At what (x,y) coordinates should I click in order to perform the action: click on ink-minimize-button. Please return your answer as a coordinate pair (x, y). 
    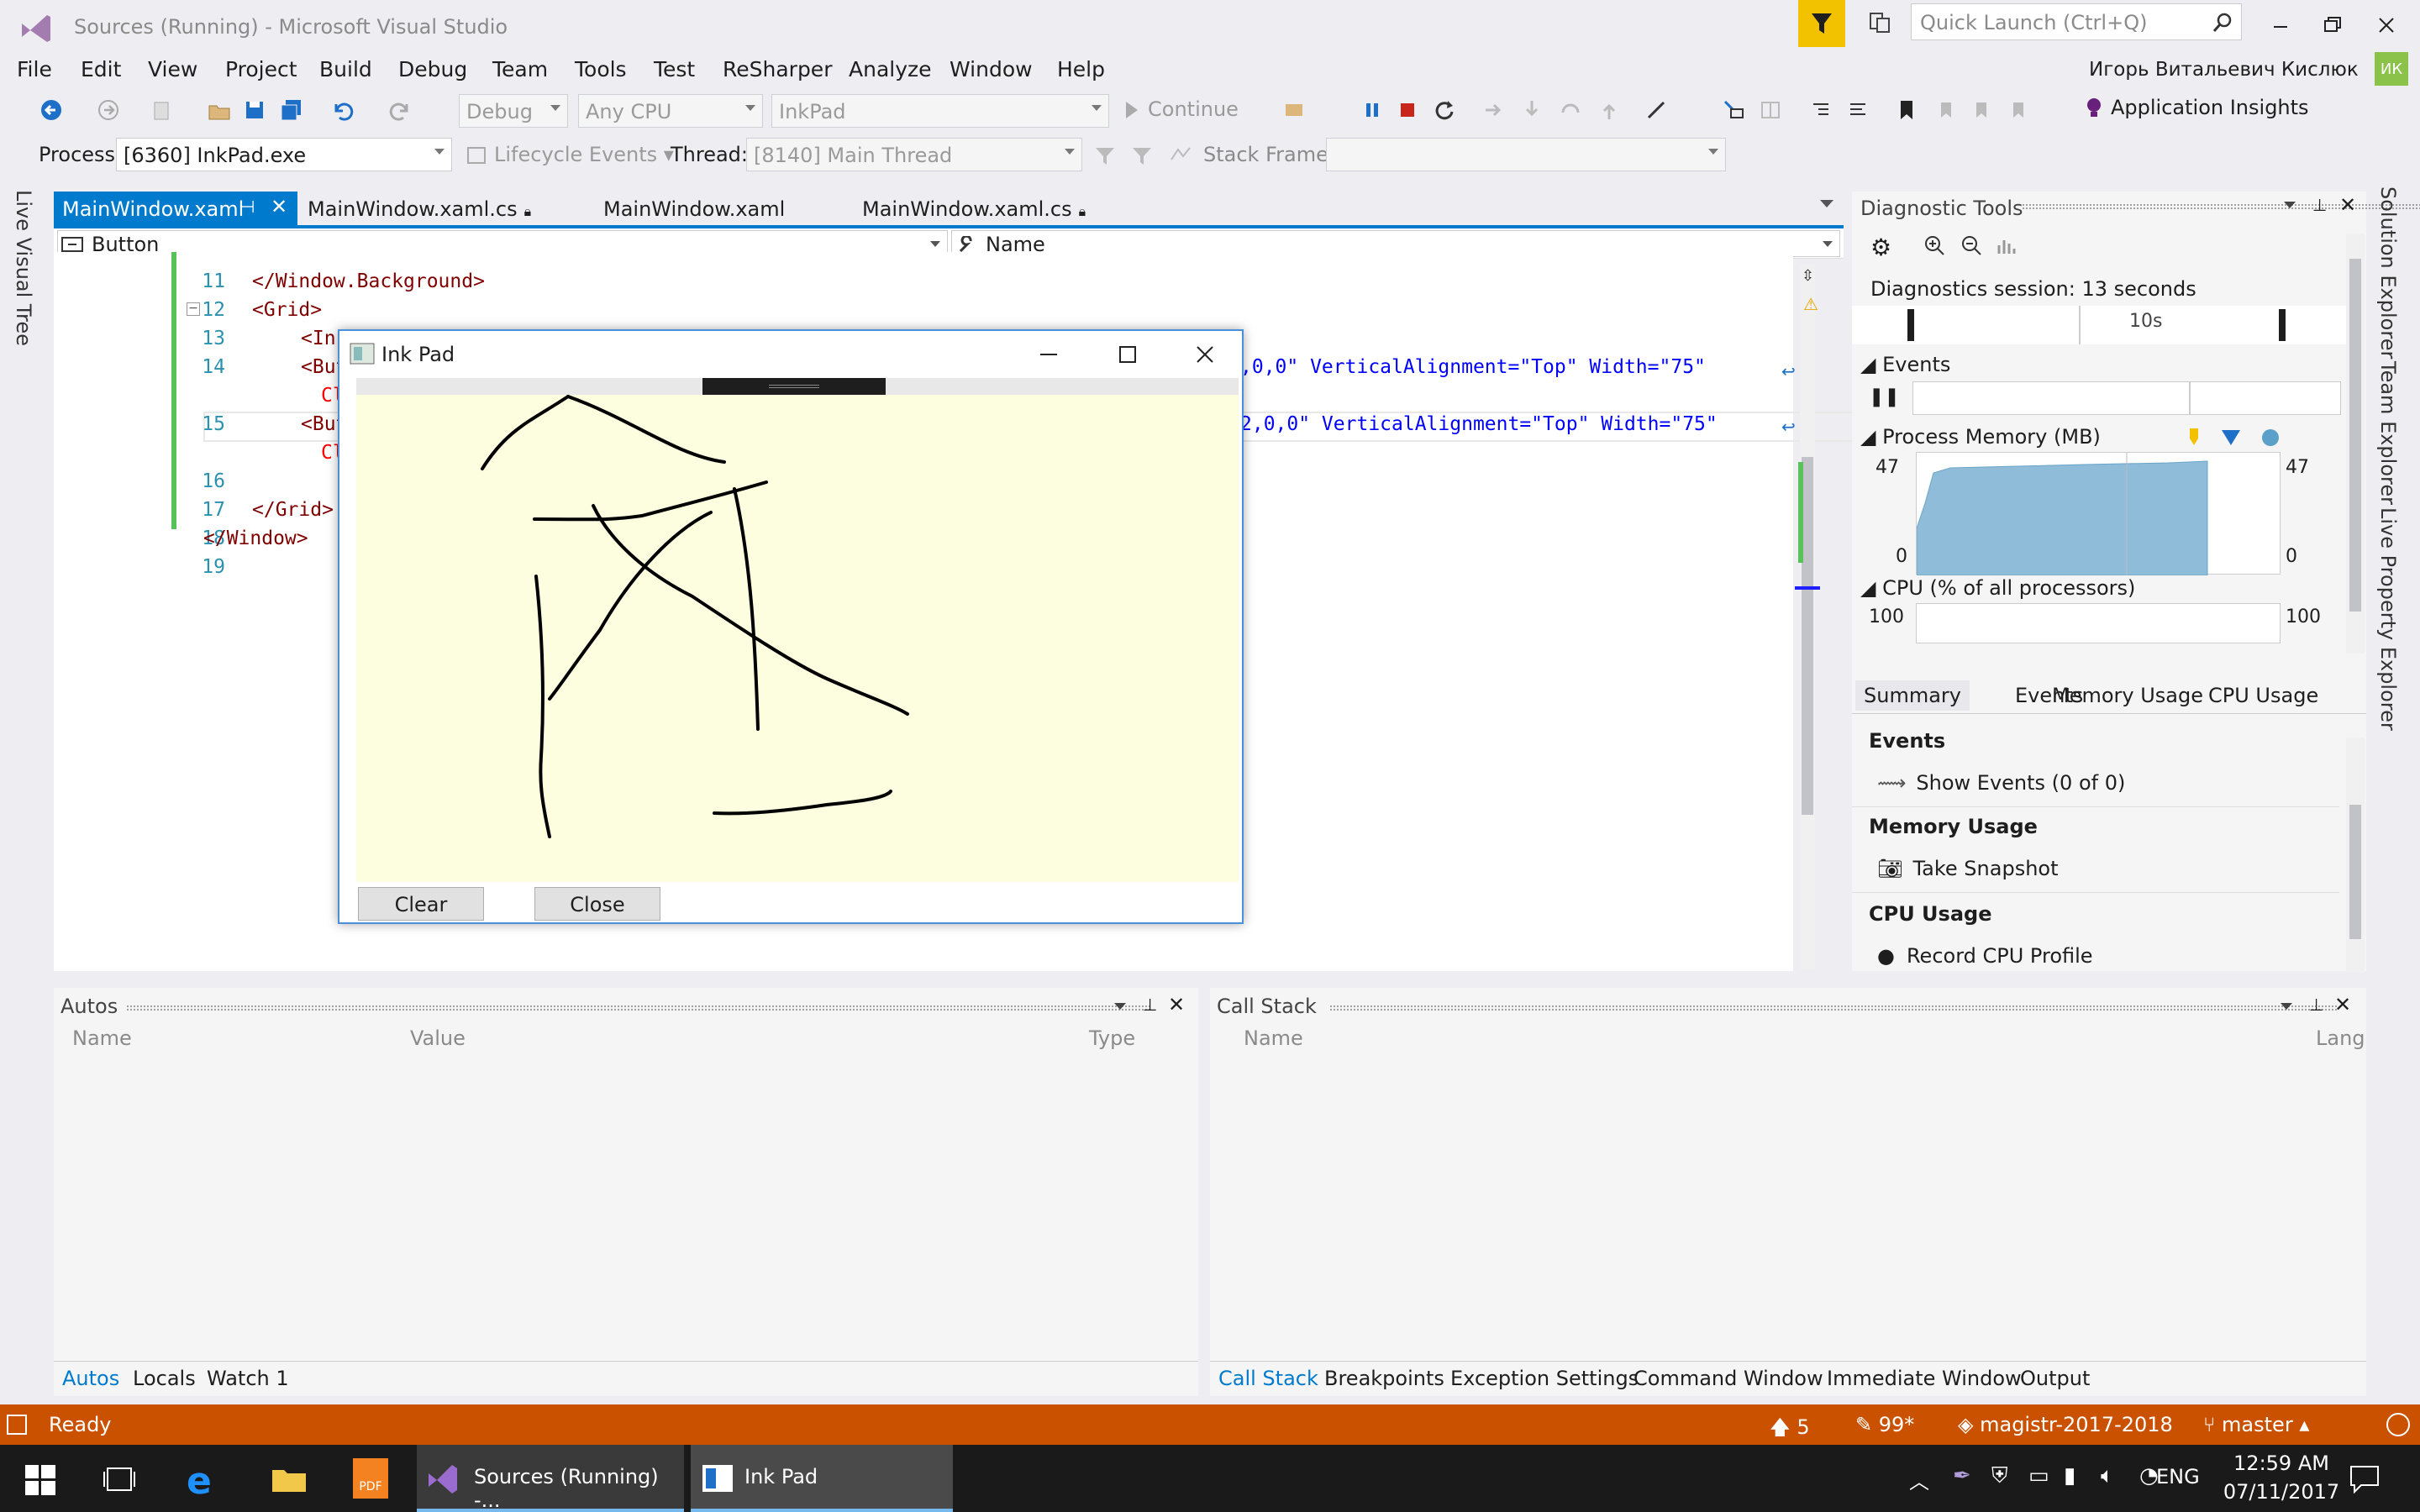
    Looking at the image, I should click on (1049, 354).